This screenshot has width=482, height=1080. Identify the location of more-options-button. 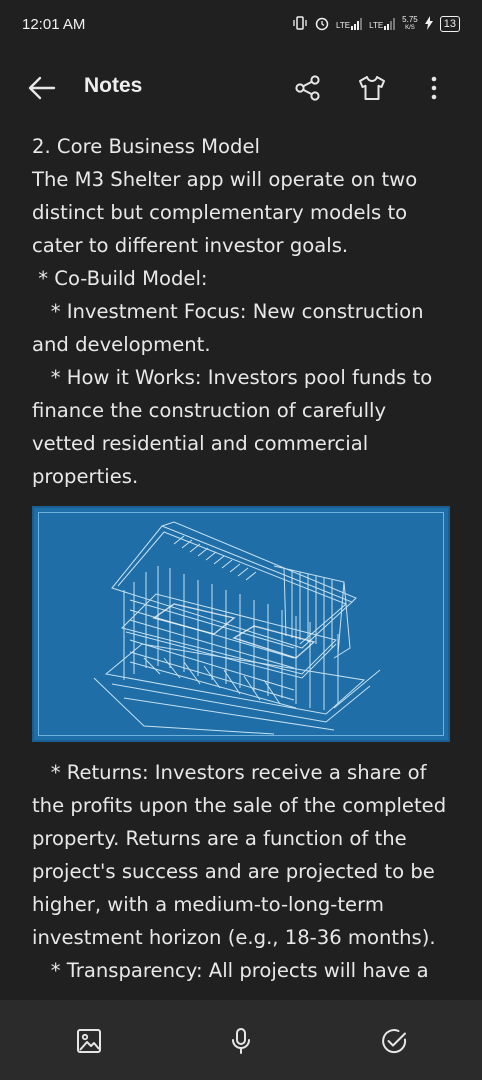
(434, 88).